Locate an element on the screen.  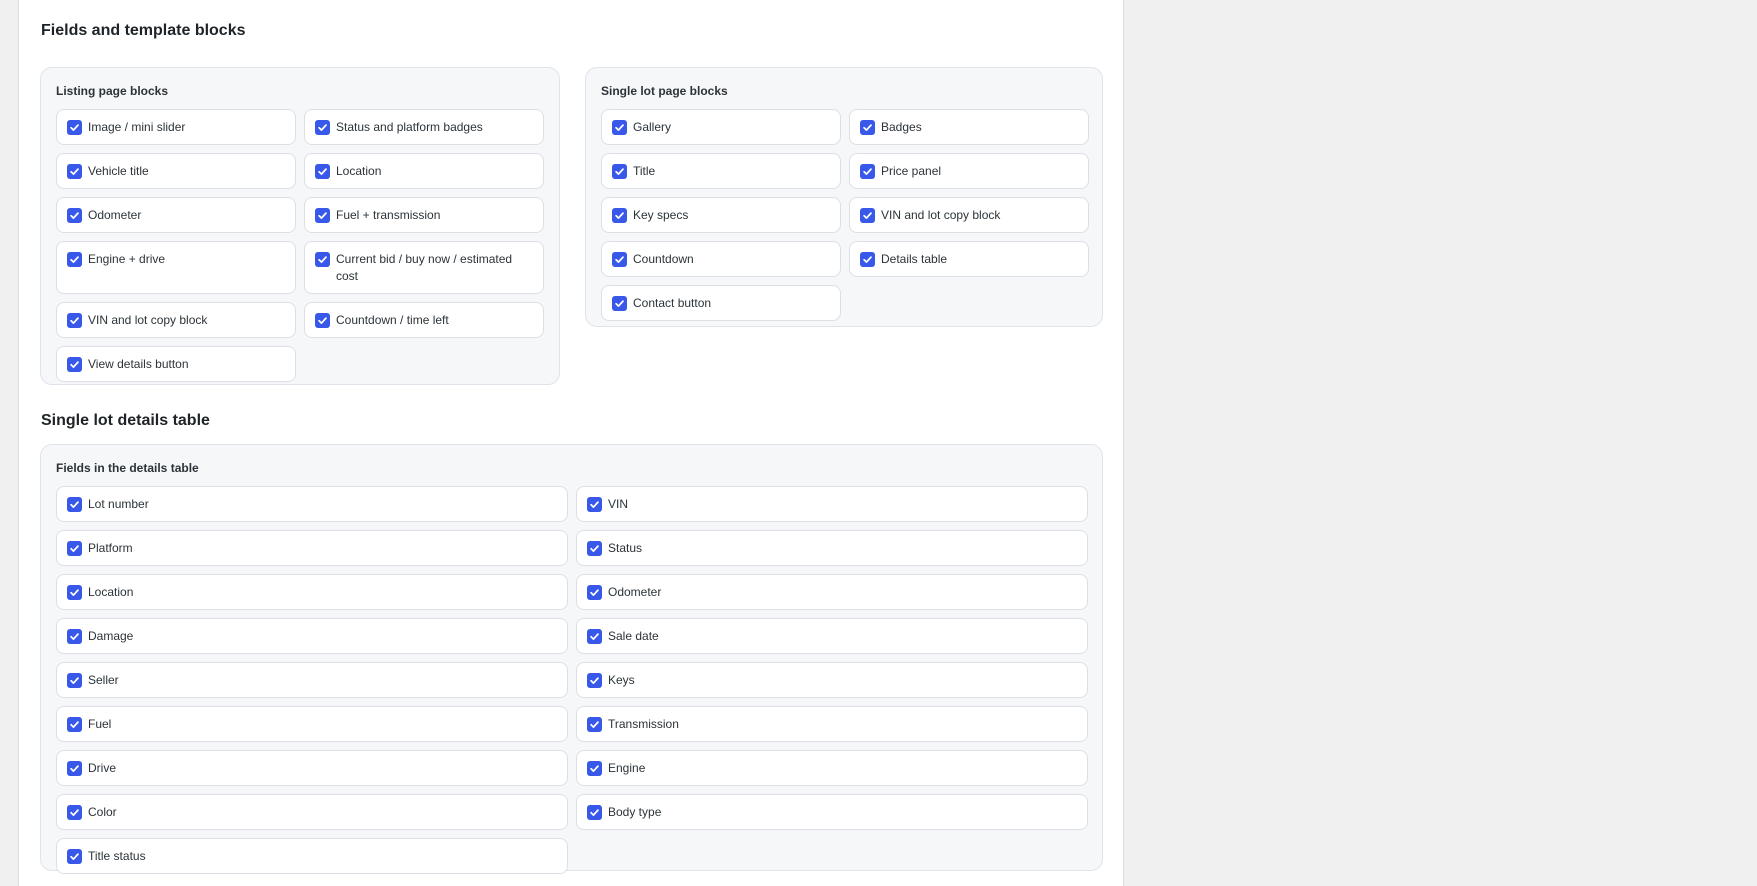
option-title-status: Title status is located at coordinates (312, 856).